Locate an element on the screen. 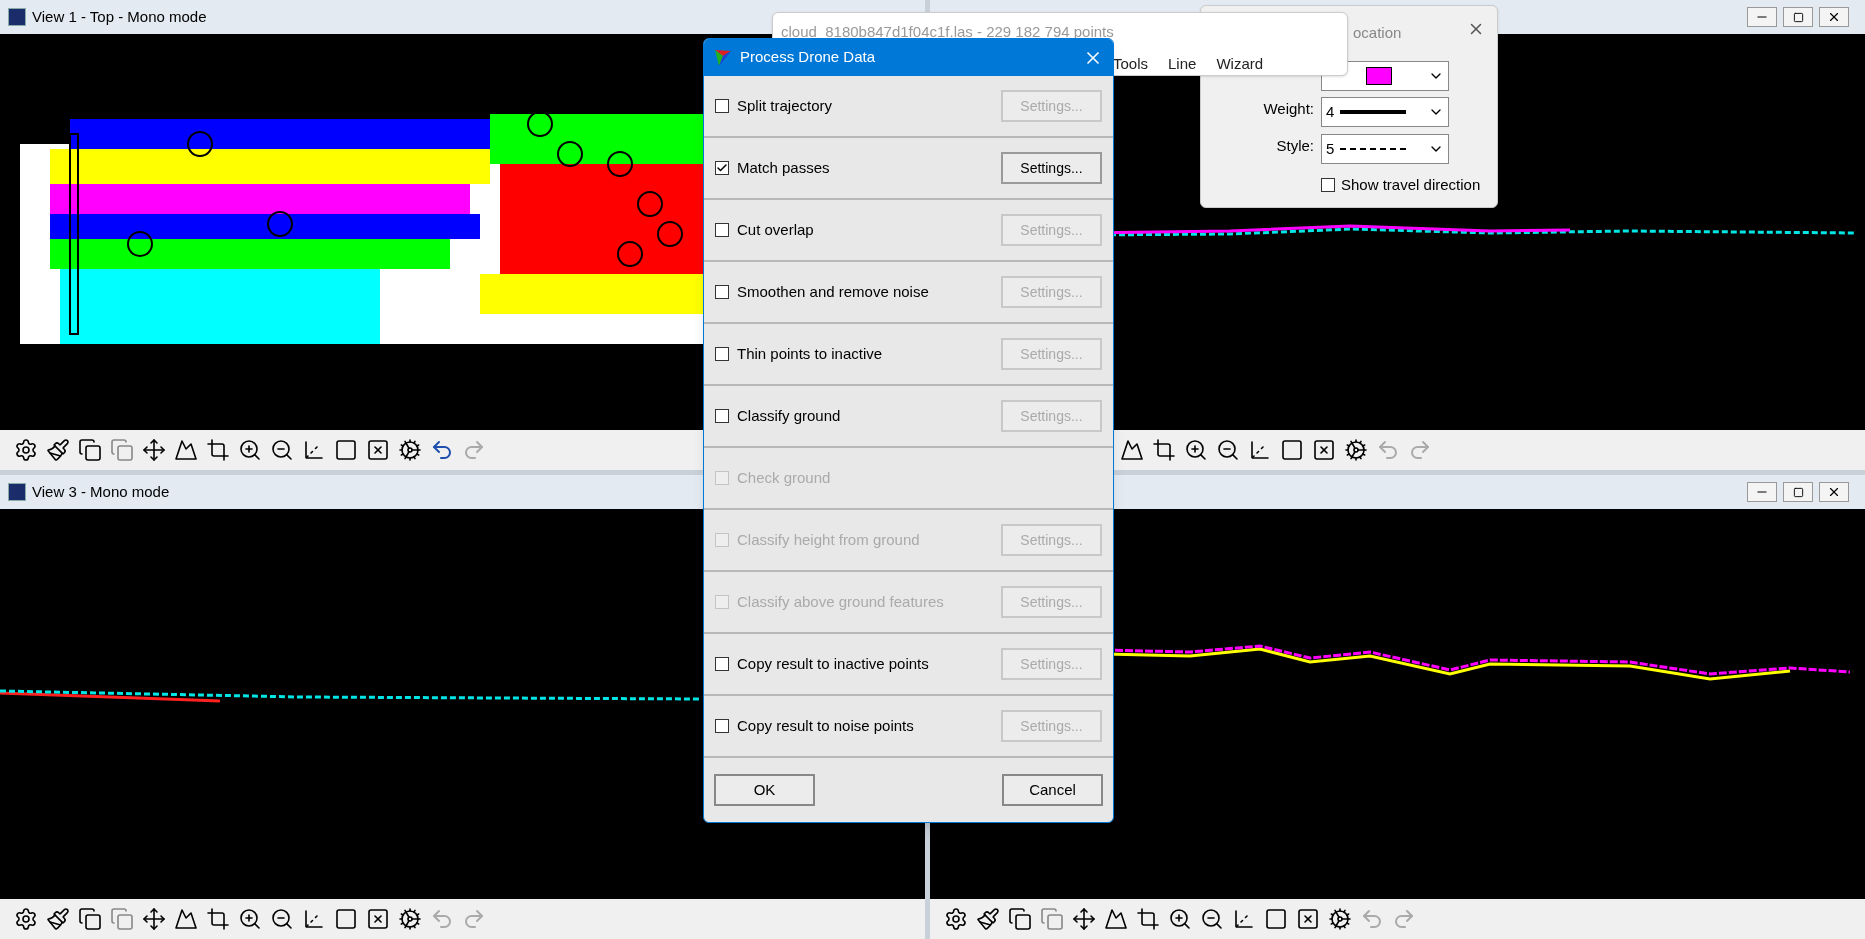 Image resolution: width=1865 pixels, height=939 pixels. window-title: View 3 - Mono mode is located at coordinates (101, 491).